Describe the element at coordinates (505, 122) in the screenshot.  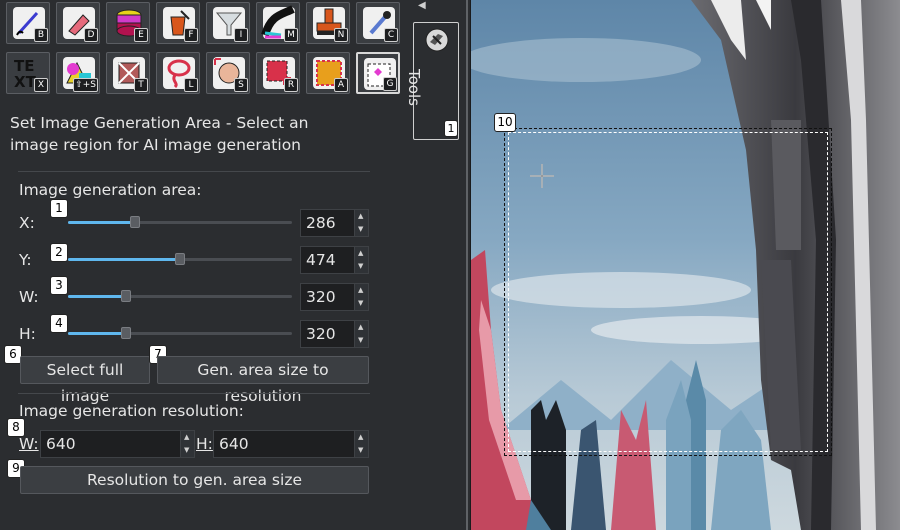
I see `badge-10: 10` at that location.